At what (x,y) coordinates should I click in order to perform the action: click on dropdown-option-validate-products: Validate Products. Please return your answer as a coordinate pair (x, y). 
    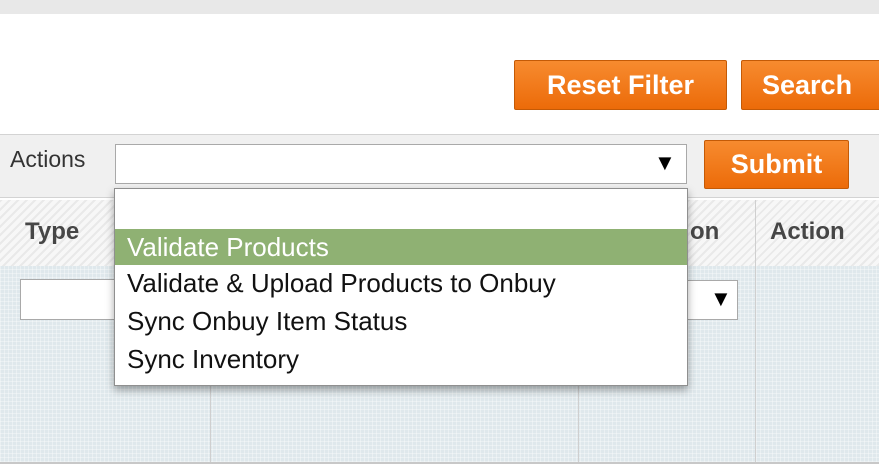
    Looking at the image, I should click on (401, 247).